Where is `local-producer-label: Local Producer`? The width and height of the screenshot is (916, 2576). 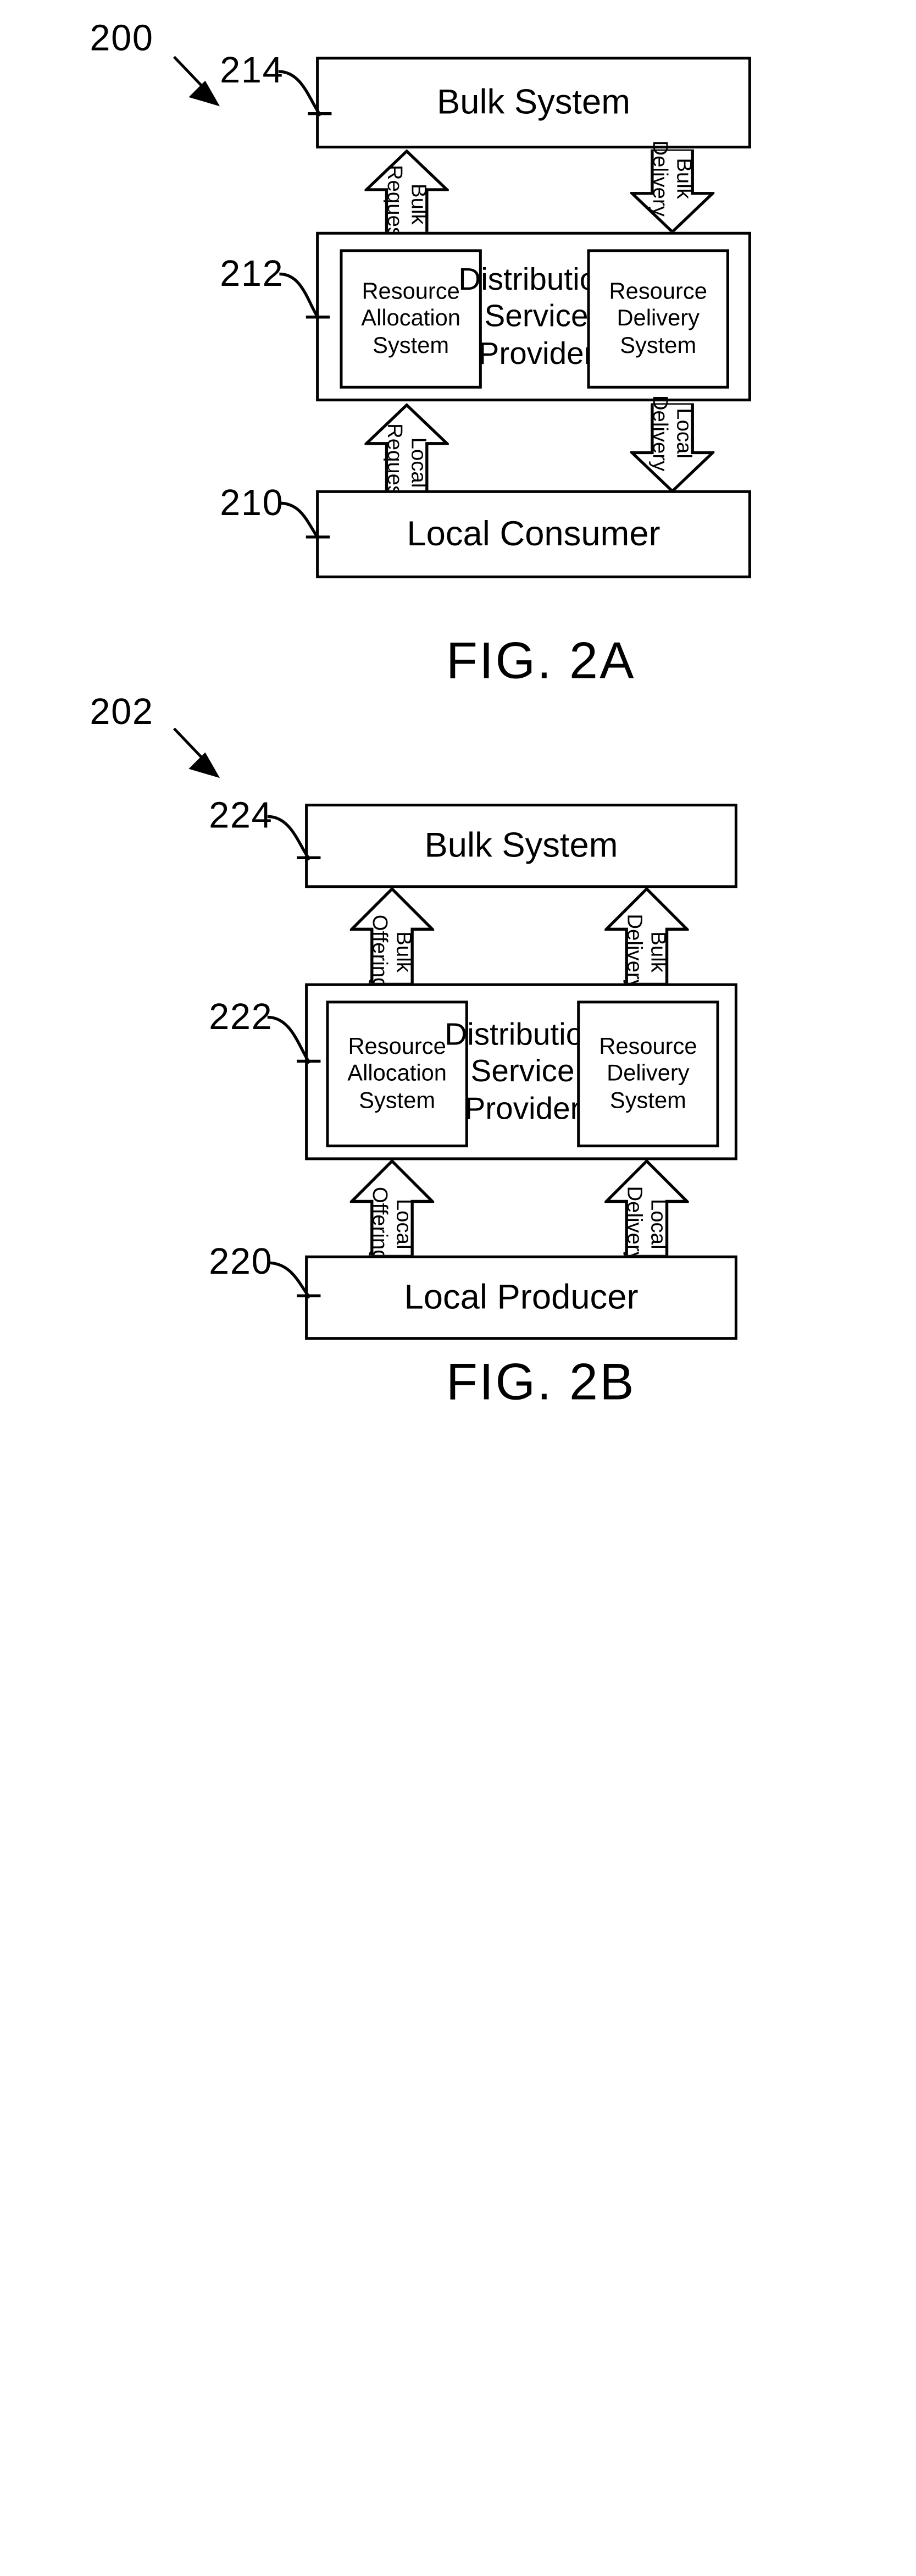
local-producer-label: Local Producer is located at coordinates (521, 1297).